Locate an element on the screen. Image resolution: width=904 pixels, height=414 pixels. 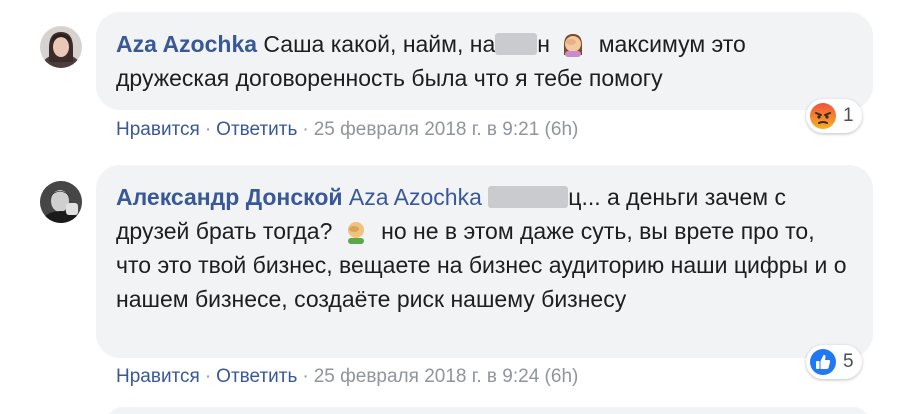
comment-timestamp: 25 февраля 2018 г. в 9:21 (6h) is located at coordinates (446, 129).